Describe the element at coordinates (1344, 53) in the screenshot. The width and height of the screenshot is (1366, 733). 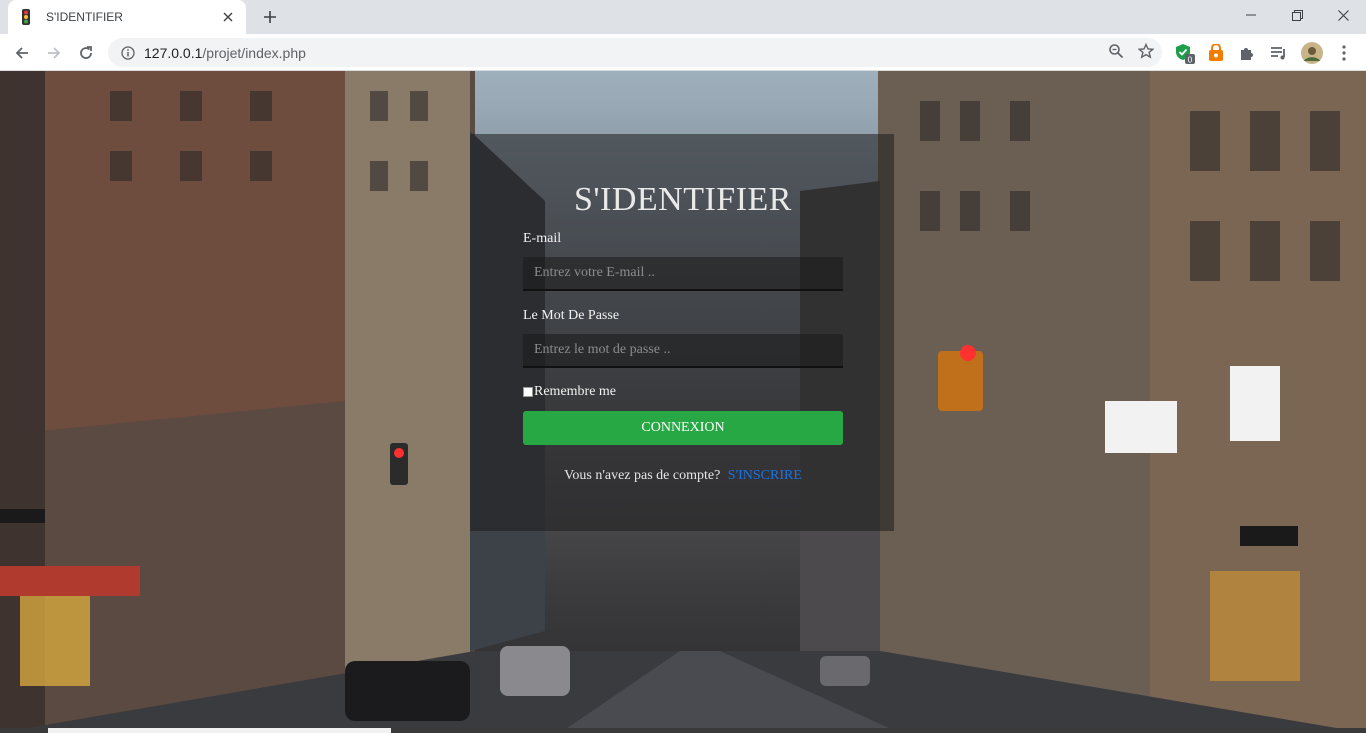
I see `browser-menu-icon` at that location.